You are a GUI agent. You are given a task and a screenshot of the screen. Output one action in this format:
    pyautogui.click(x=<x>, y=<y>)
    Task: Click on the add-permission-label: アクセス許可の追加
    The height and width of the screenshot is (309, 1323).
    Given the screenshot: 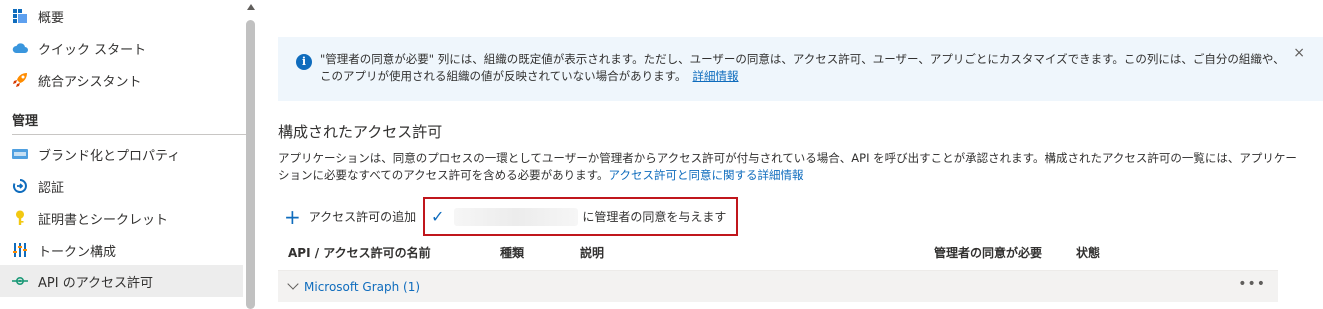 What is the action you would take?
    pyautogui.click(x=362, y=217)
    